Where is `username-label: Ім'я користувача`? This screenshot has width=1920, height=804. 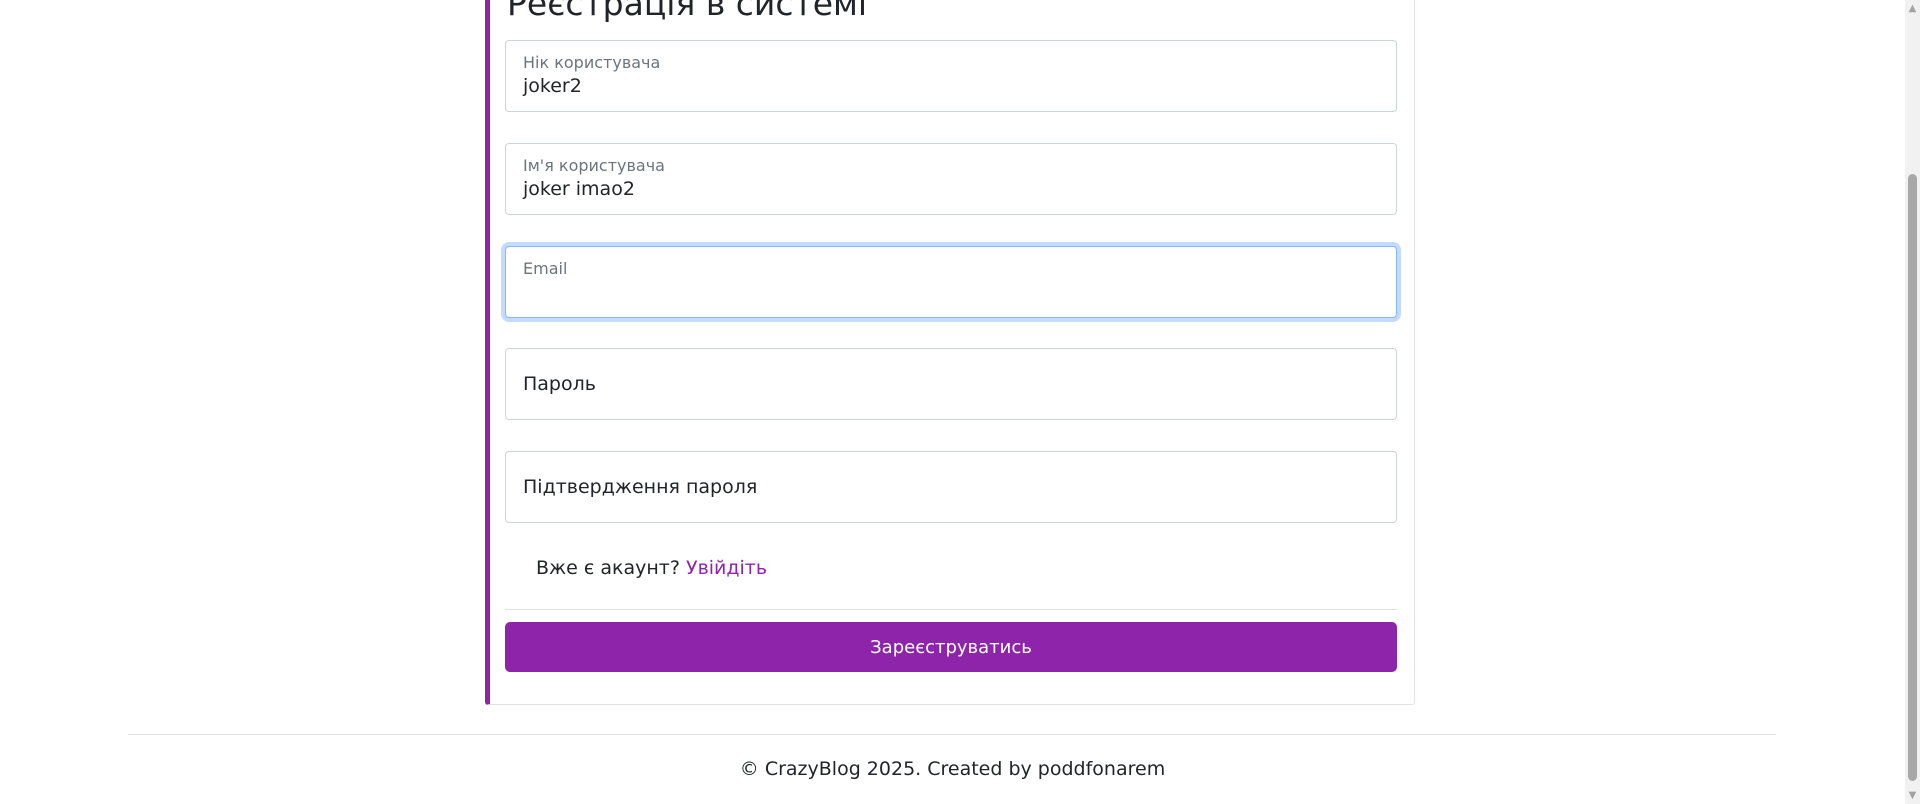 username-label: Ім'я користувача is located at coordinates (594, 165).